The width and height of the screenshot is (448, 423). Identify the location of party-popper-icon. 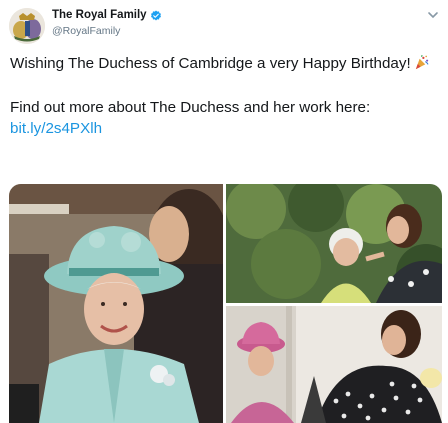
(421, 65).